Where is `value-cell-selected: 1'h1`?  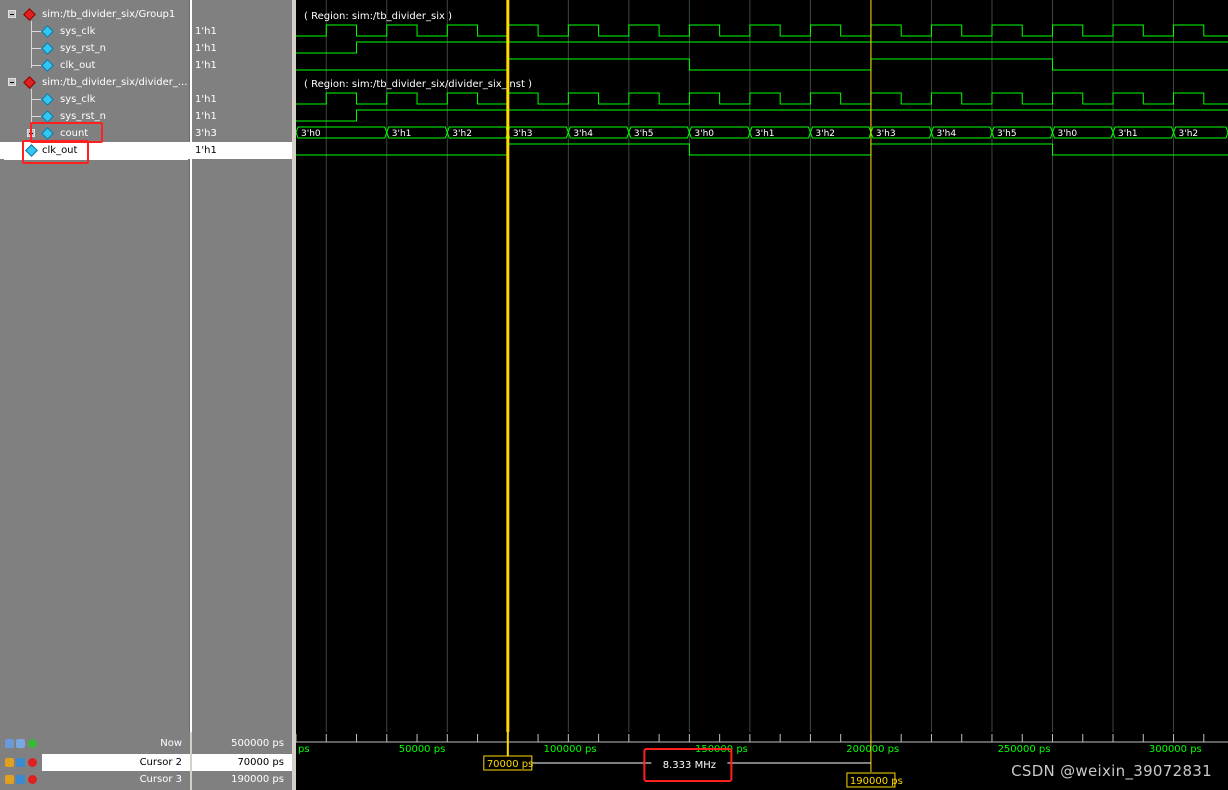
value-cell-selected: 1'h1 is located at coordinates (242, 150).